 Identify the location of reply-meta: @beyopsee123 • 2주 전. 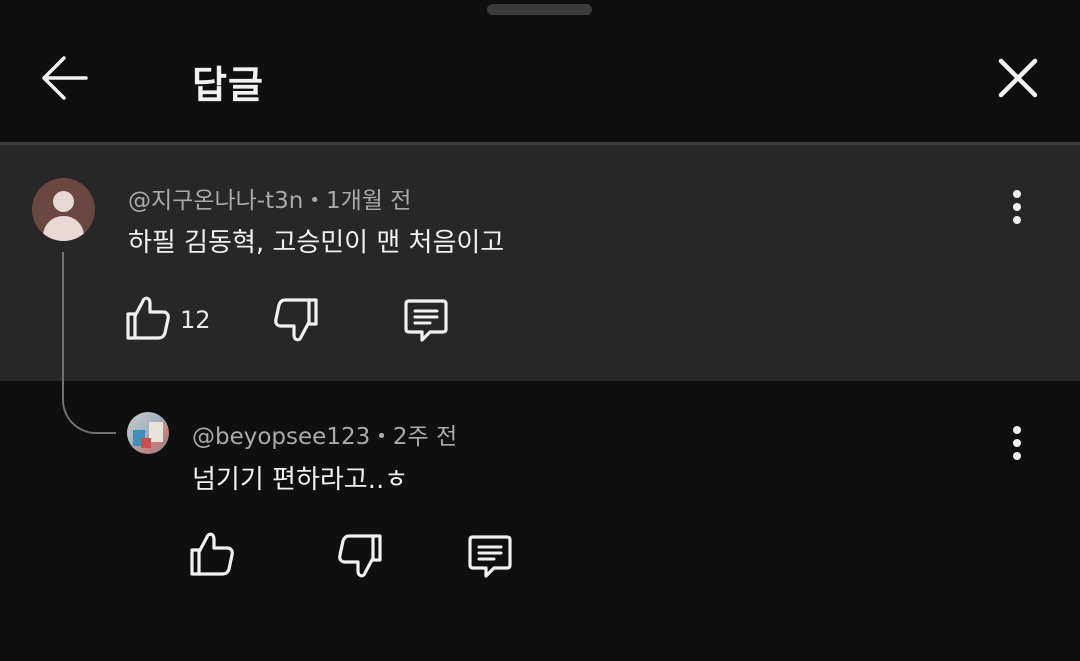
(324, 434).